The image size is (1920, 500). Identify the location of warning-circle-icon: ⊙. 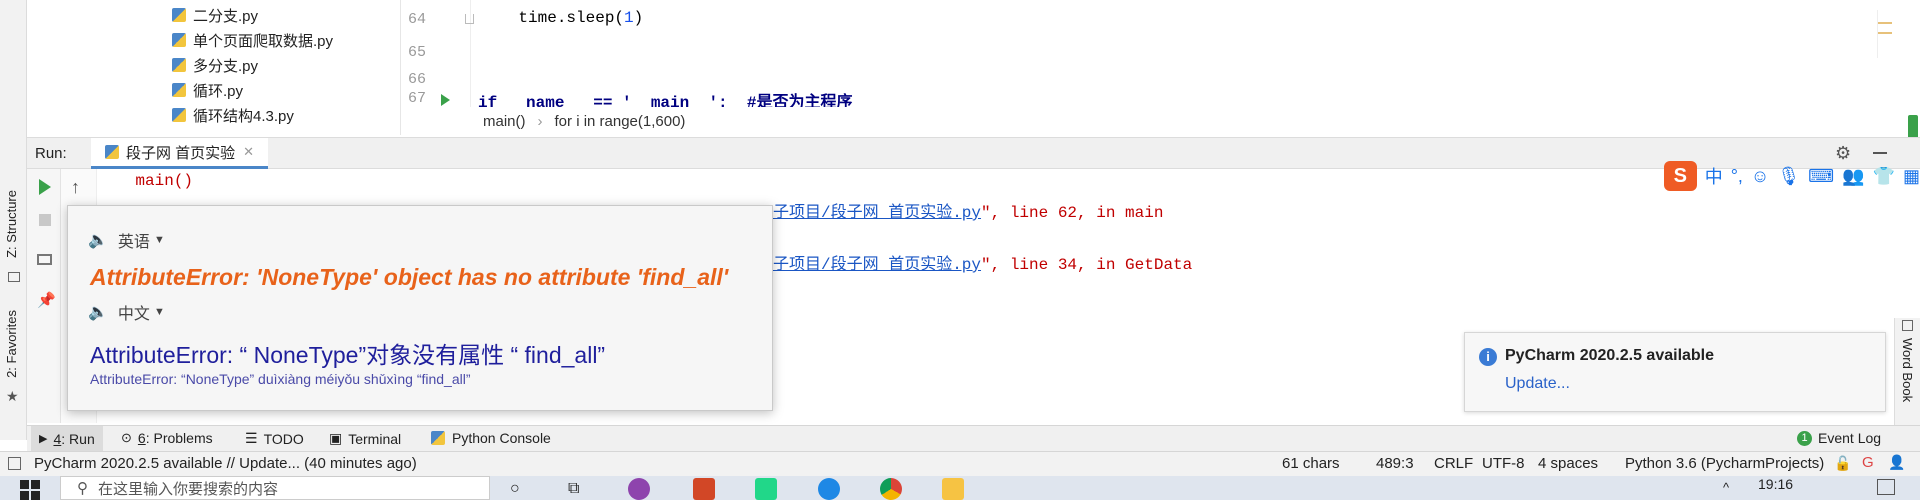
(126, 437).